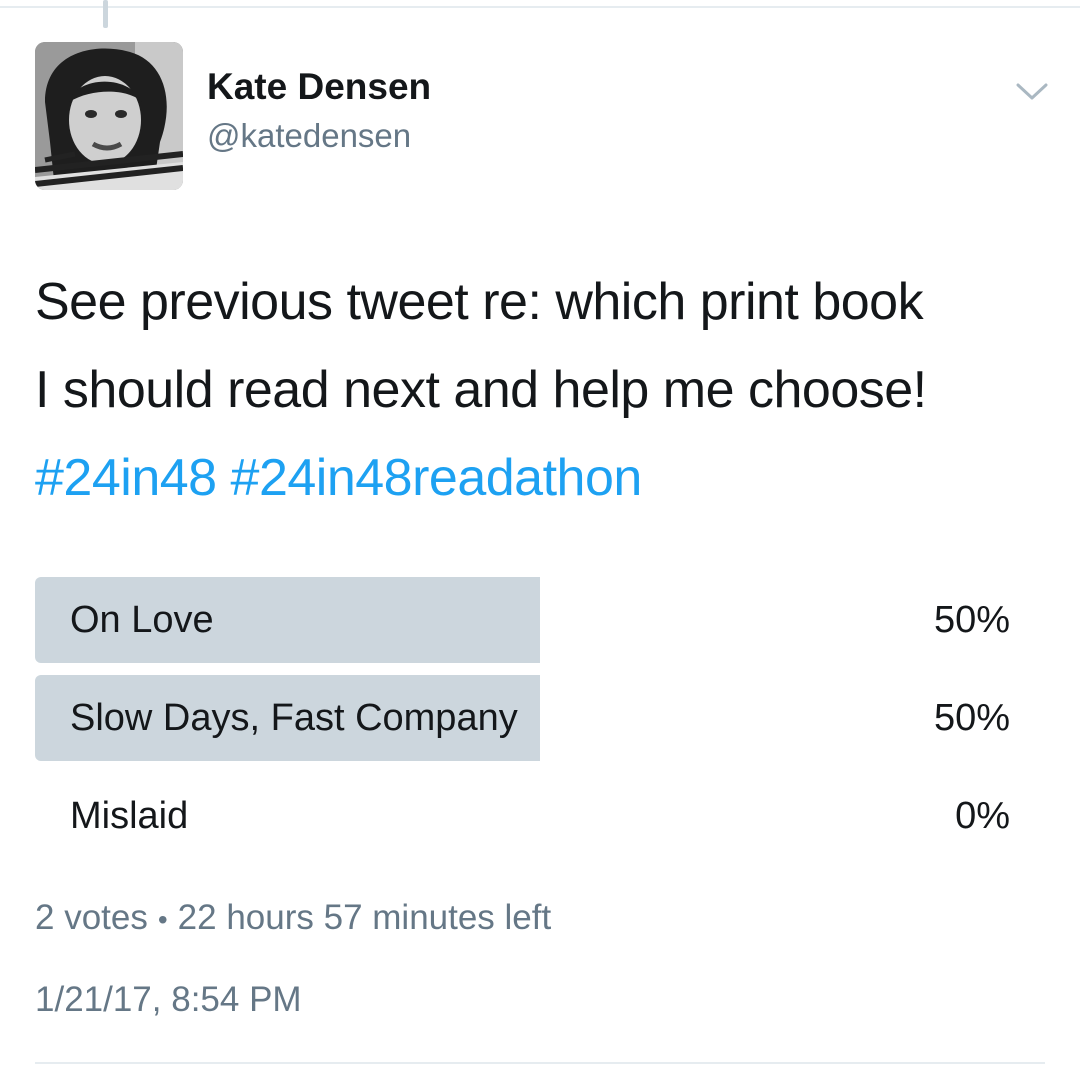 The width and height of the screenshot is (1080, 1080). I want to click on profile-photo-icon, so click(109, 116).